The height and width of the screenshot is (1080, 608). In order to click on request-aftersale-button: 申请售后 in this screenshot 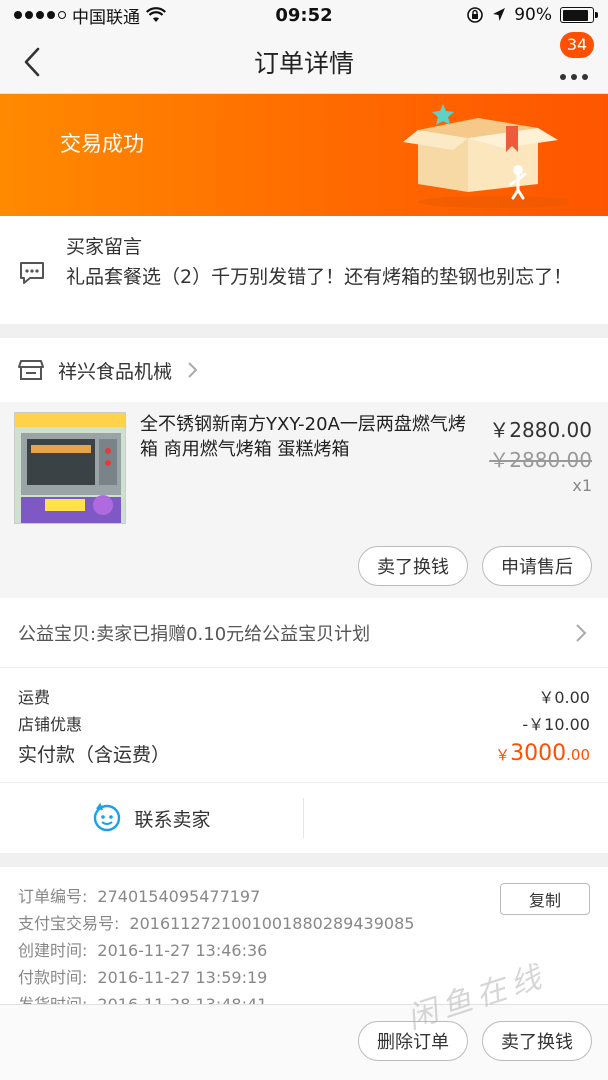, I will do `click(537, 566)`.